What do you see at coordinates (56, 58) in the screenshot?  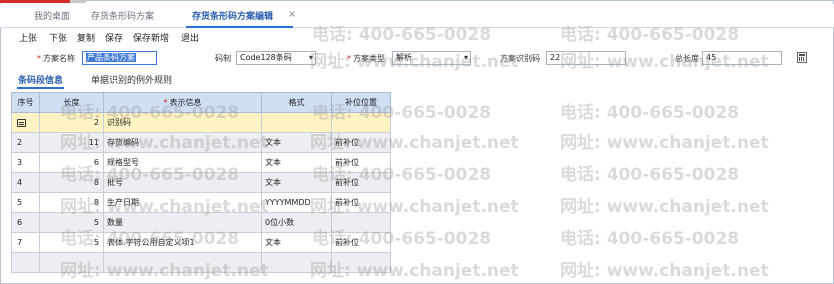 I see `scheme-name-label: * 方案名称` at bounding box center [56, 58].